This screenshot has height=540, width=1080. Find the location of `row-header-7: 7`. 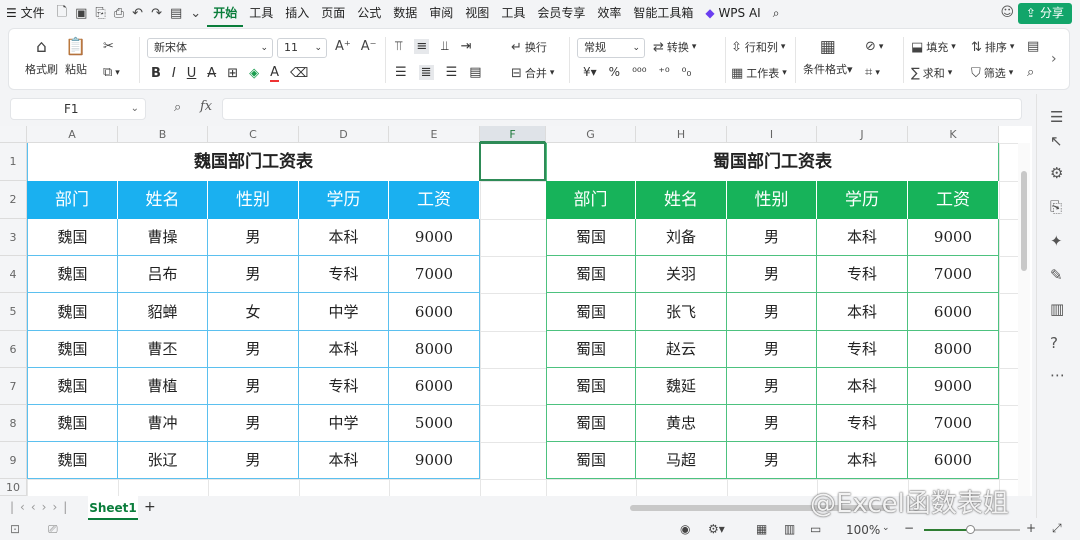

row-header-7: 7 is located at coordinates (13, 386).